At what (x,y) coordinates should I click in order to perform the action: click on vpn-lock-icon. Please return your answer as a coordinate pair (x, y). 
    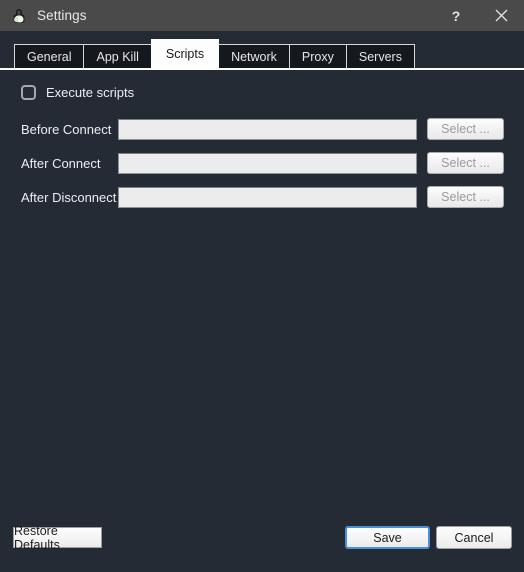
    Looking at the image, I should click on (19, 15).